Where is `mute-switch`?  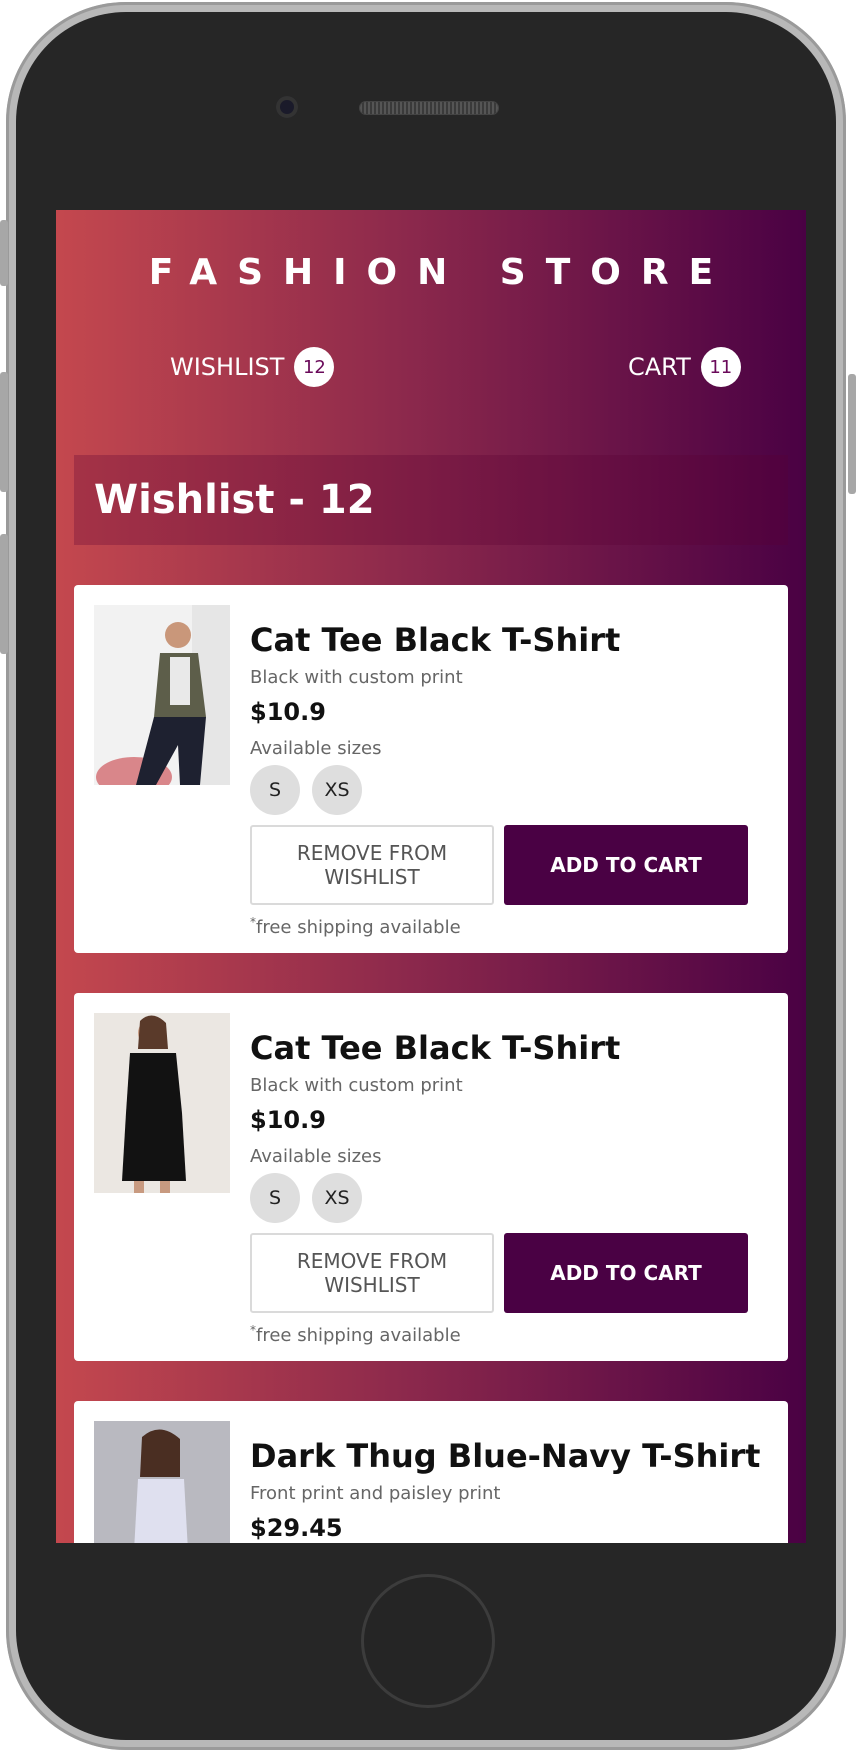 mute-switch is located at coordinates (4, 253).